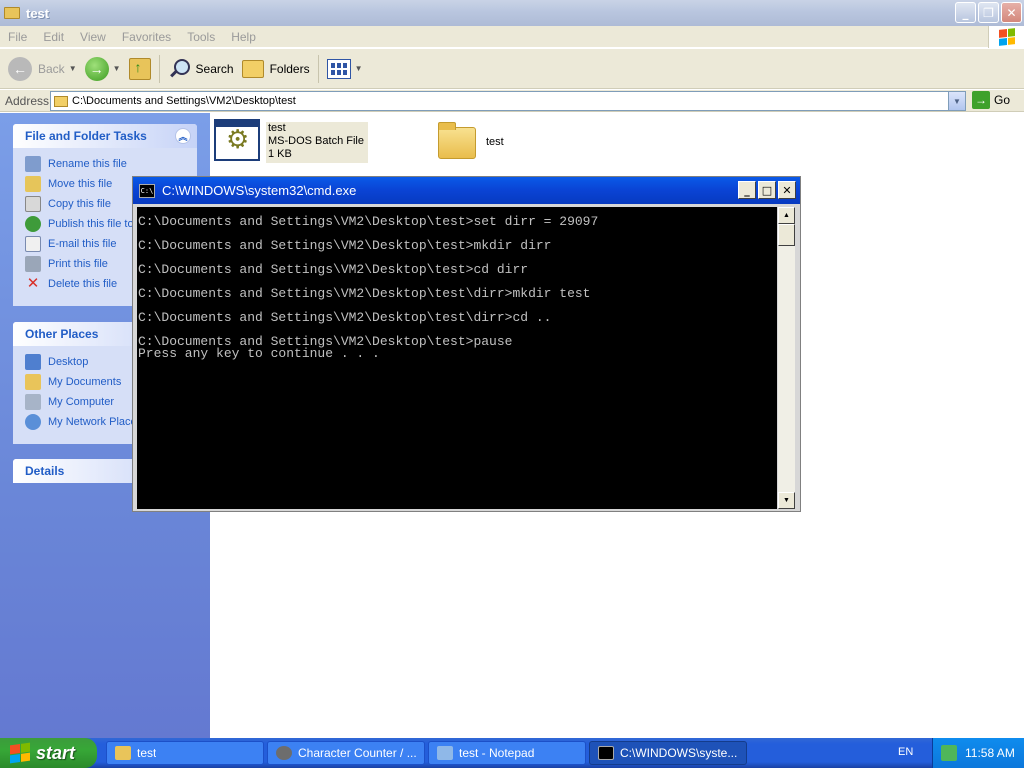 The height and width of the screenshot is (768, 1024). I want to click on taskbar-label: test, so click(147, 753).